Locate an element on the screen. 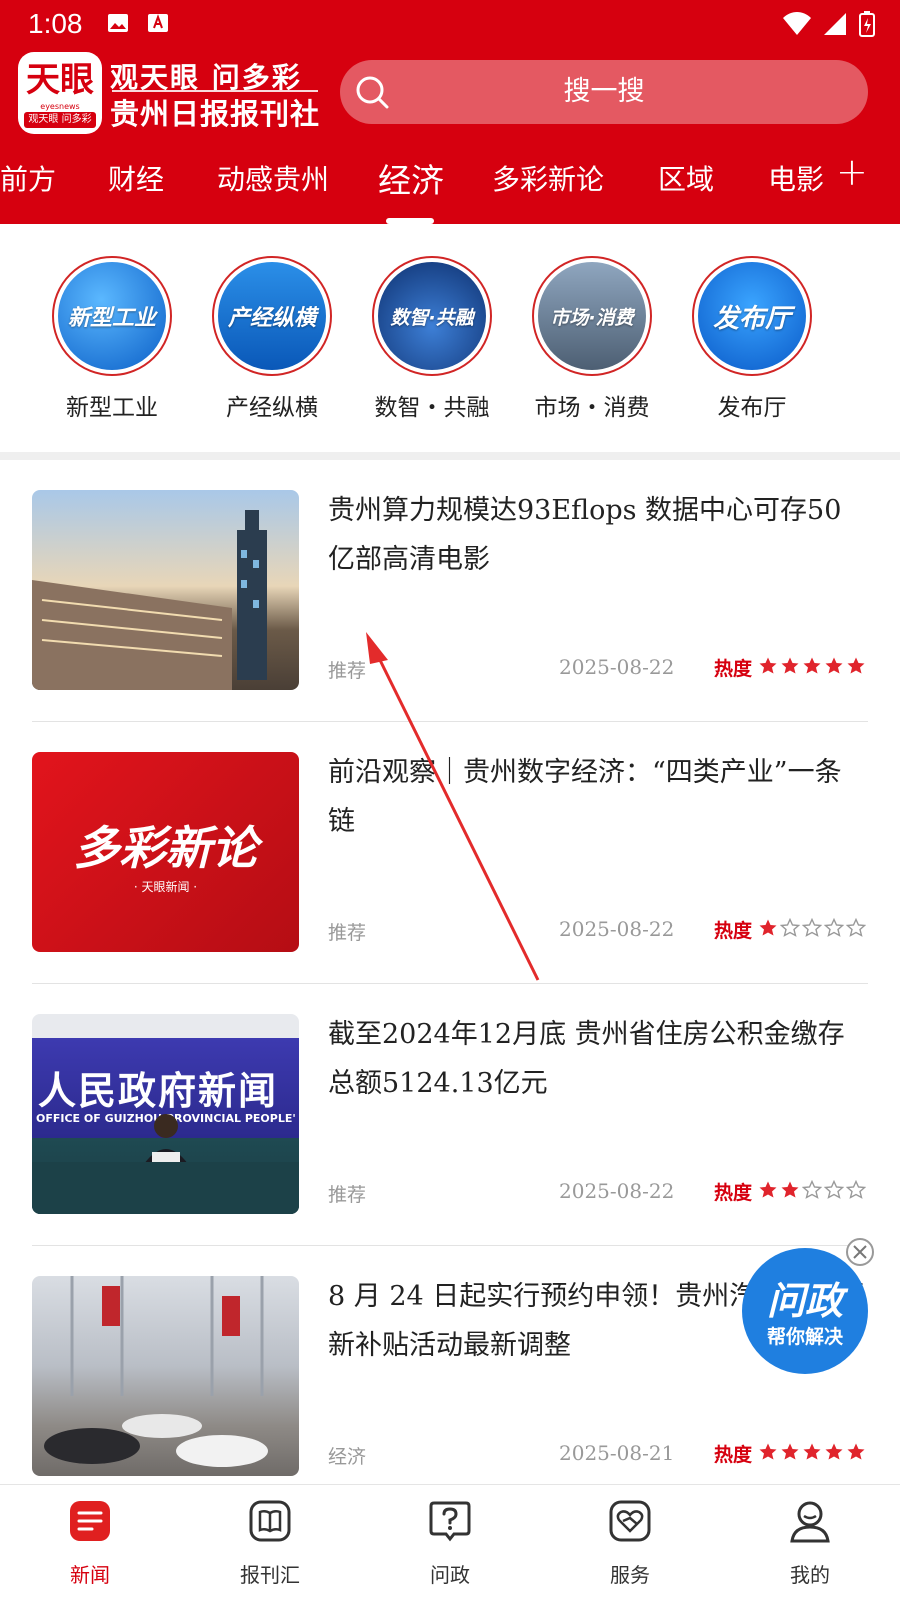 This screenshot has height=1600, width=900. nav-fuwu: 服务 is located at coordinates (630, 1543).